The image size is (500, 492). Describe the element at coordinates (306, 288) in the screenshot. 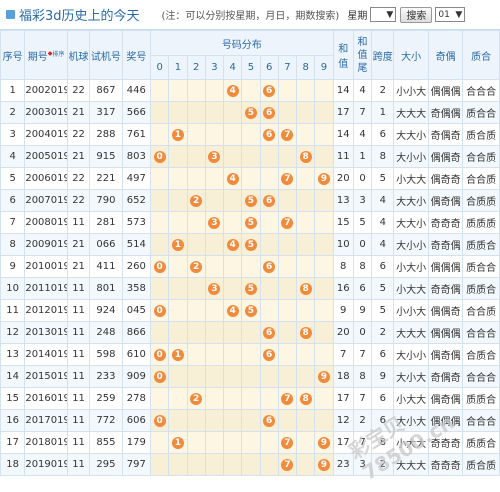

I see `dist-cell-8: 8` at that location.